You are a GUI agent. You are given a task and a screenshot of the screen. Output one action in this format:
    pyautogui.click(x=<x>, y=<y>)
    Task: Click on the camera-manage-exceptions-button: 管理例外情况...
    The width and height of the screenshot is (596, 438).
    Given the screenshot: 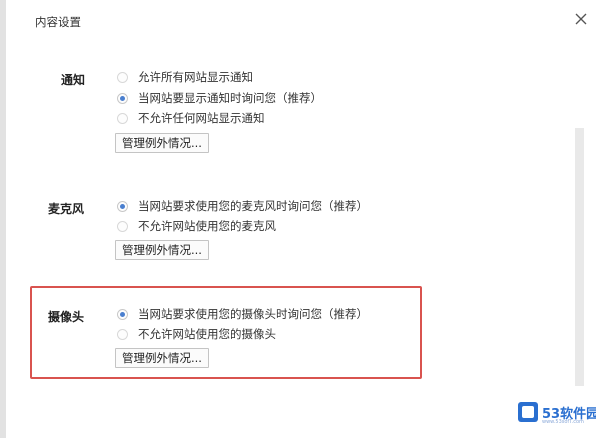 What is the action you would take?
    pyautogui.click(x=162, y=358)
    